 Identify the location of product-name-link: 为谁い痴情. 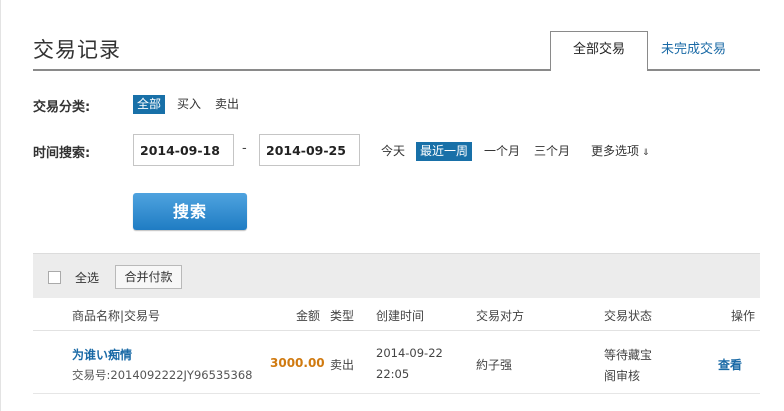
(102, 354).